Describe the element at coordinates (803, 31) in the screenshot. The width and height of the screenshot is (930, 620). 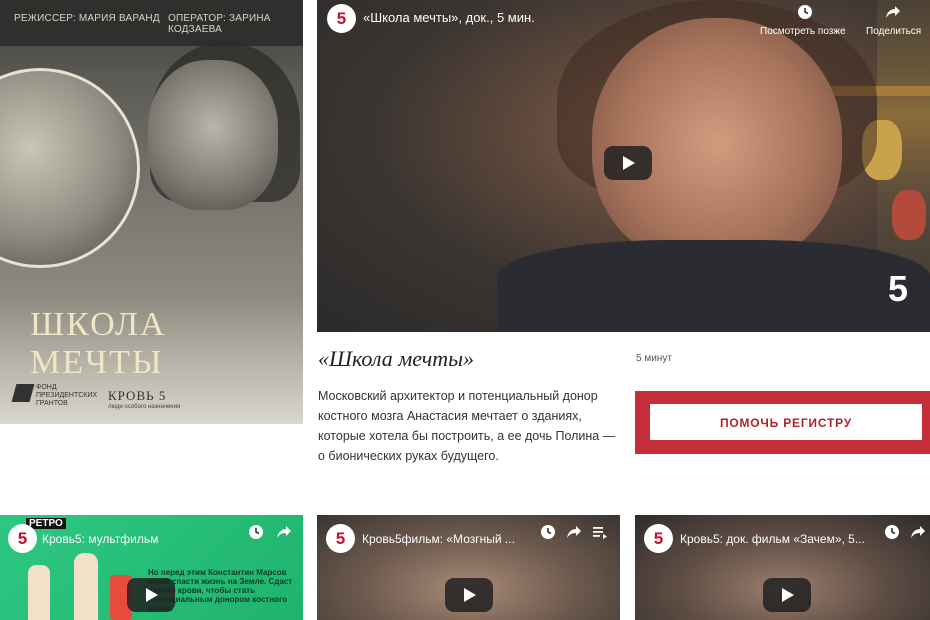
I see `watch-later-label: Посмотреть позже` at that location.